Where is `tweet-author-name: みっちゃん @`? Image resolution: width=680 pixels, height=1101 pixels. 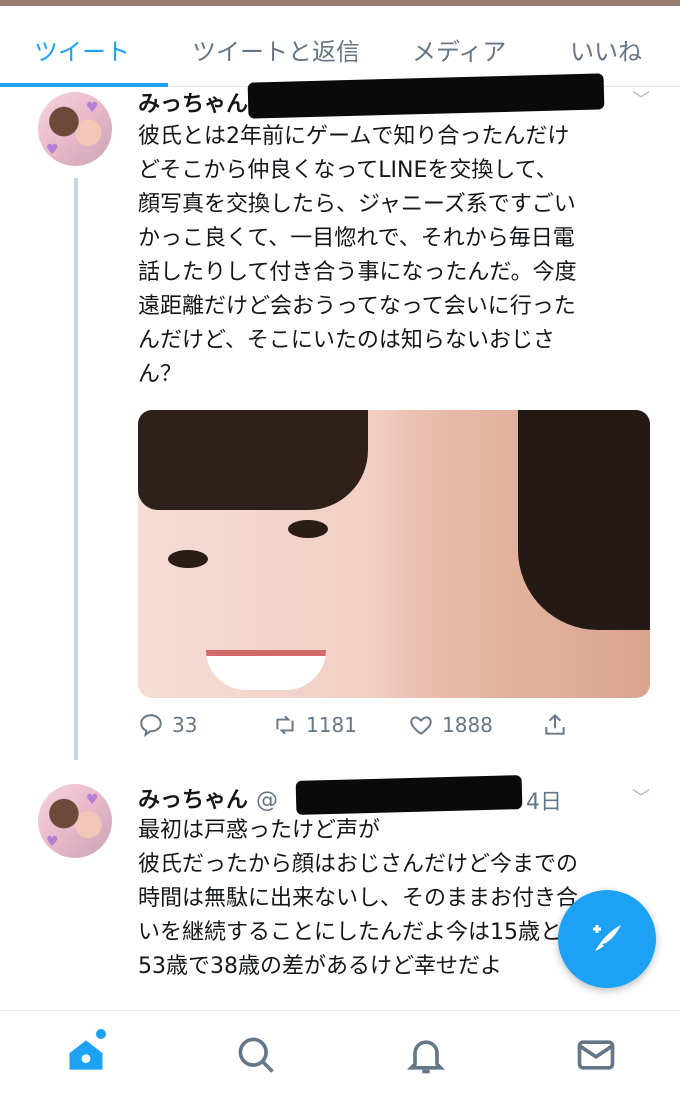 tweet-author-name: みっちゃん @ is located at coordinates (208, 798).